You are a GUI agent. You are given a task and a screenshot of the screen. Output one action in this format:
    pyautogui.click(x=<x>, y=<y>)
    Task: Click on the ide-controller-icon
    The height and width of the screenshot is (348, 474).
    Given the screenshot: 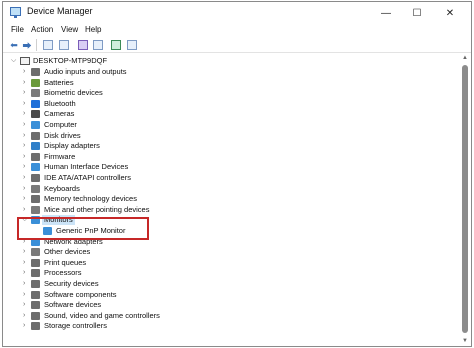 What is the action you would take?
    pyautogui.click(x=35, y=178)
    